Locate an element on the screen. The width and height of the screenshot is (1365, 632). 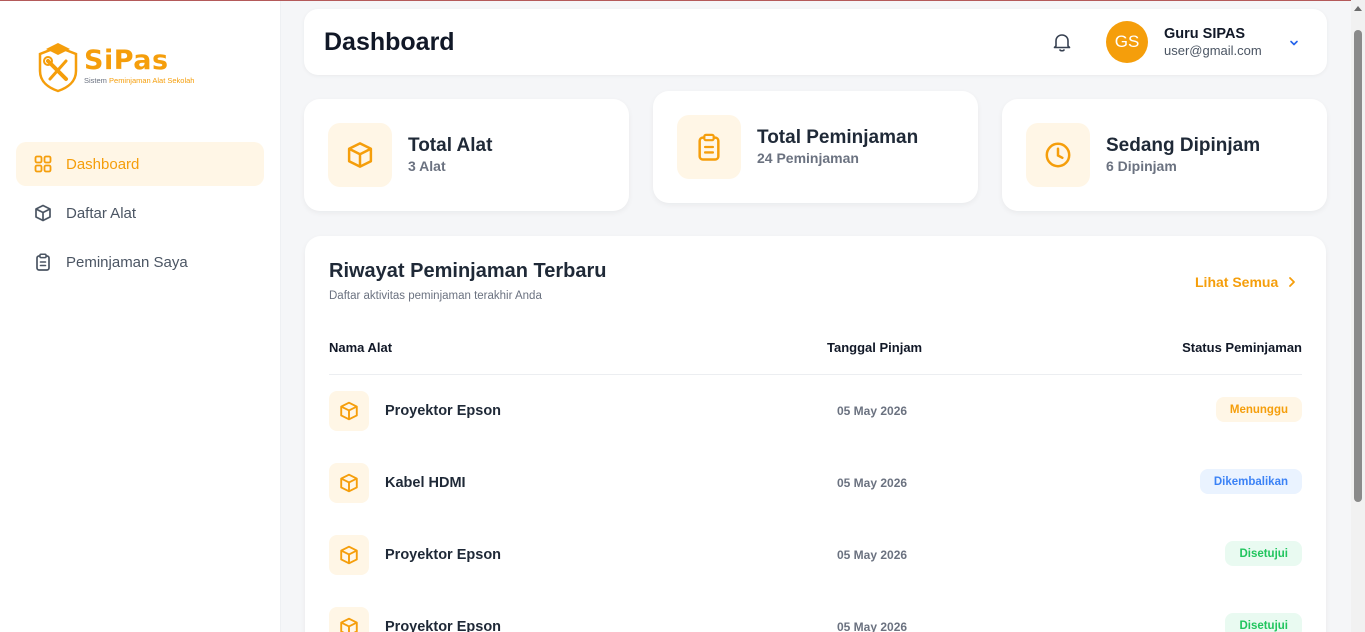
brand-logo: SiPas Sistem Peminjaman Alat Sekolah is located at coordinates (136, 67).